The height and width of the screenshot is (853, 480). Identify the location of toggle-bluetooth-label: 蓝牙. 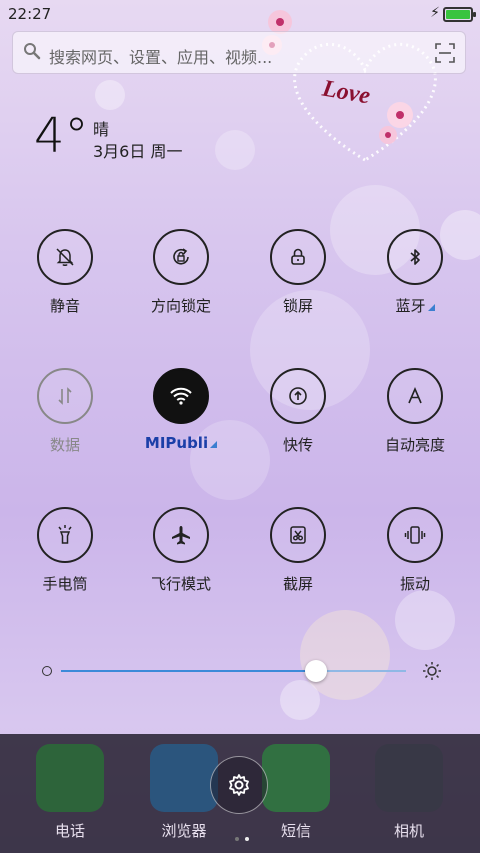
(415, 305).